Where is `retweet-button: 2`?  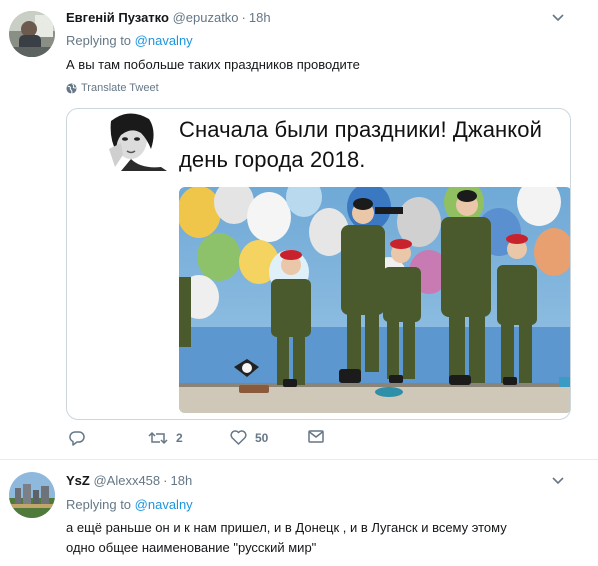
retweet-button: 2 is located at coordinates (165, 438).